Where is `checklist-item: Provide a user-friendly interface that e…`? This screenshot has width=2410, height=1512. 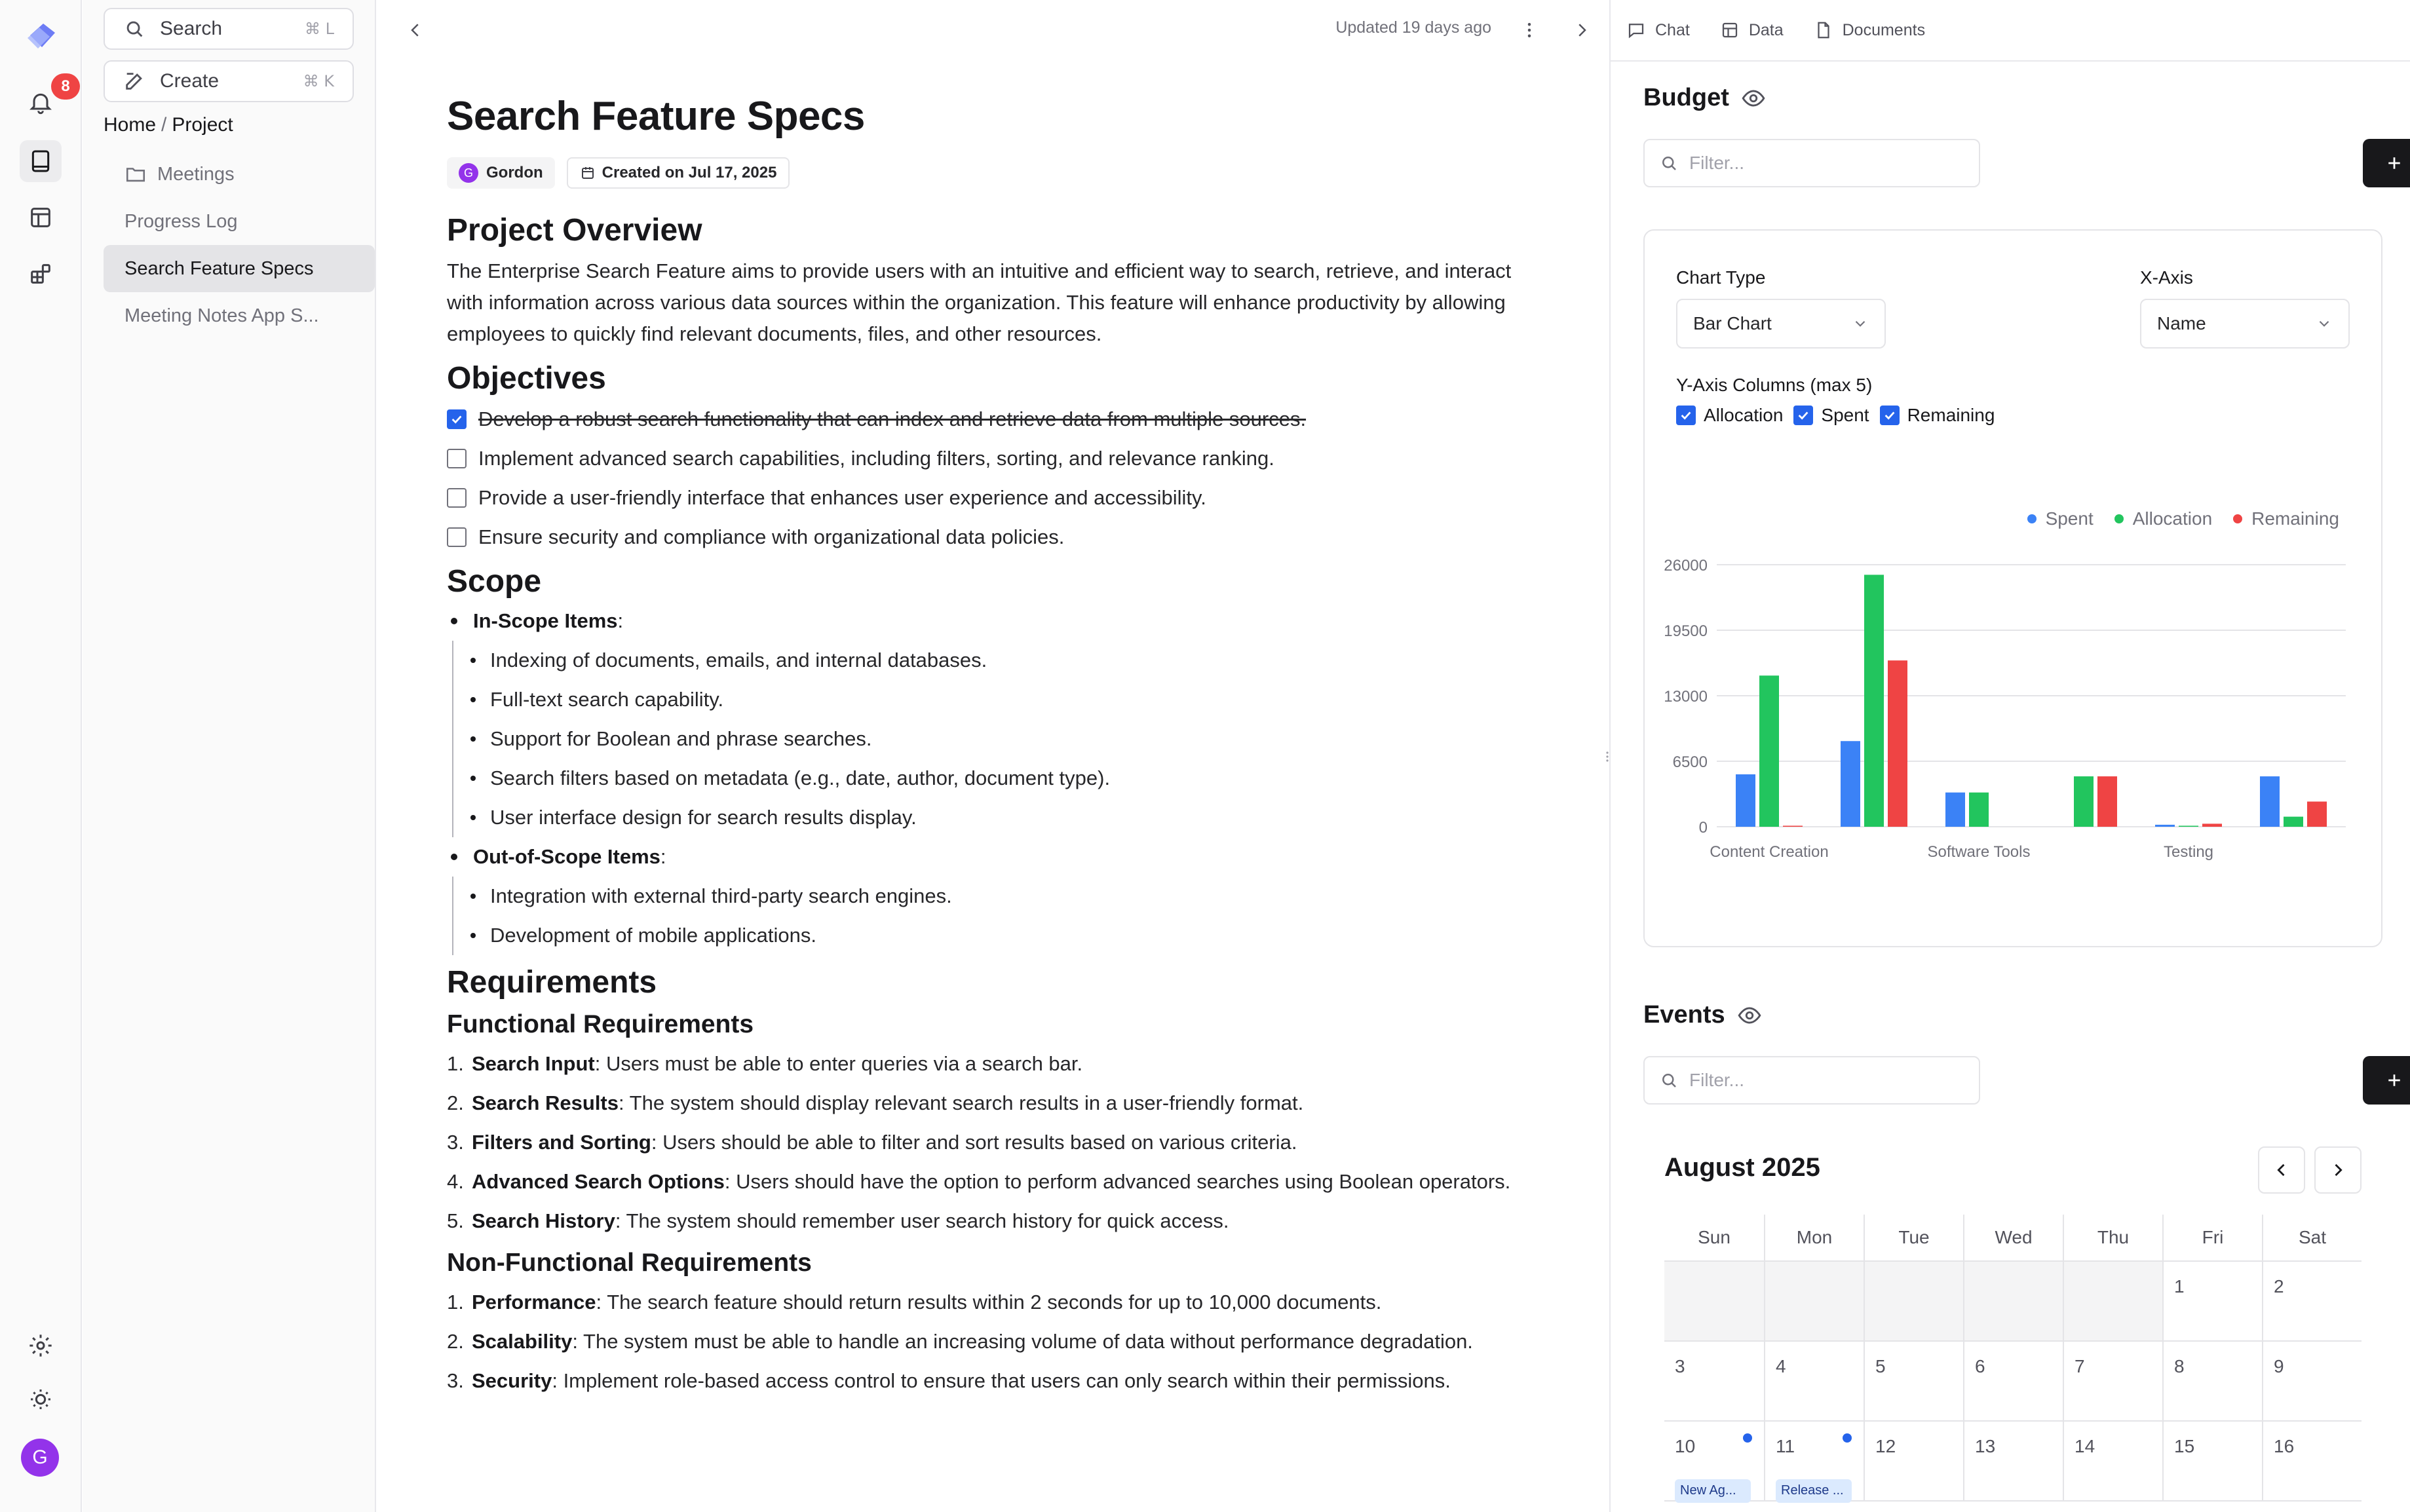 checklist-item: Provide a user-friendly interface that e… is located at coordinates (984, 498).